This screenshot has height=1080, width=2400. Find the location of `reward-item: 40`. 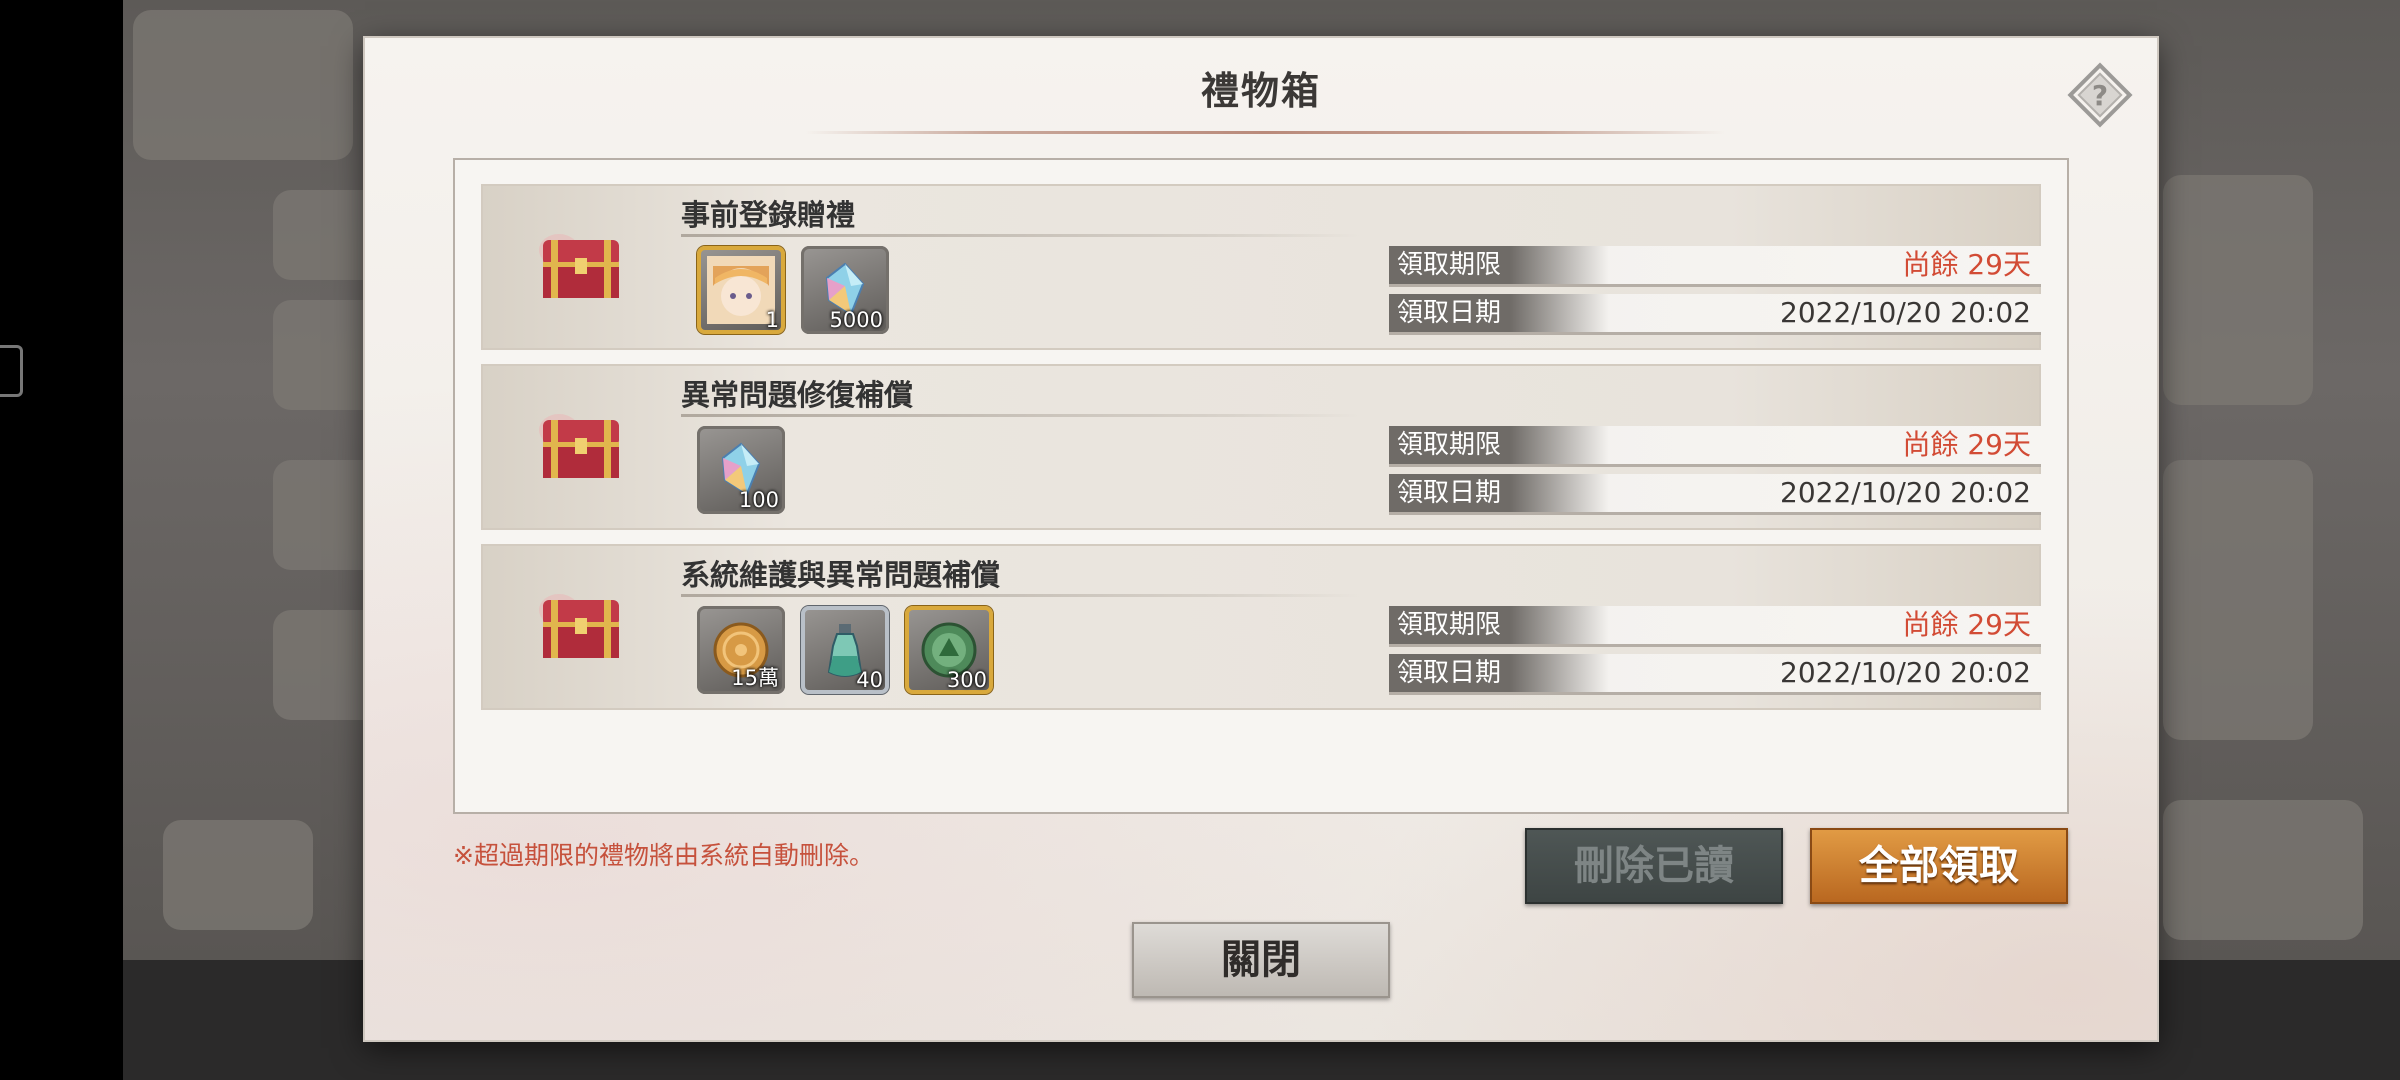

reward-item: 40 is located at coordinates (845, 650).